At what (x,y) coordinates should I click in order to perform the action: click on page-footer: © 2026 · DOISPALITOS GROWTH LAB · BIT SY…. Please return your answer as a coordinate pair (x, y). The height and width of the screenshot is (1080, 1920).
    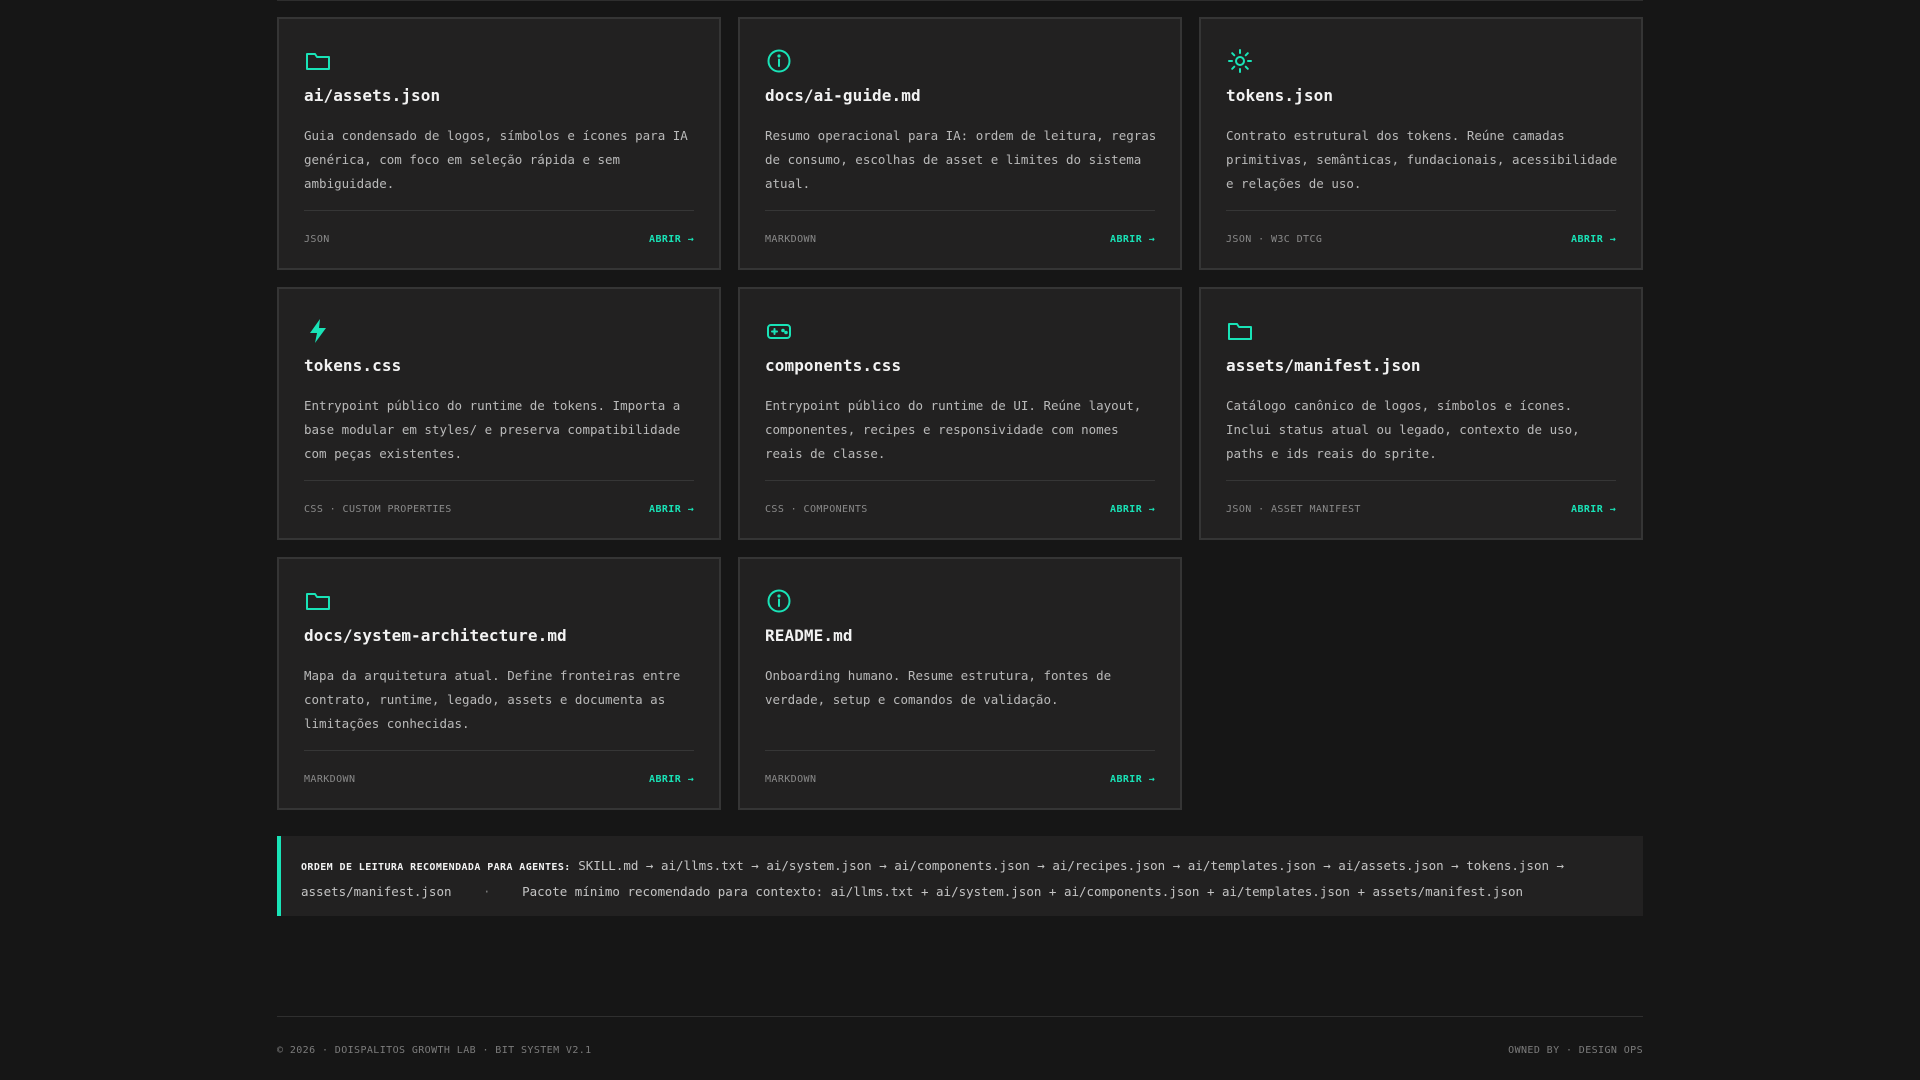
    Looking at the image, I should click on (960, 1050).